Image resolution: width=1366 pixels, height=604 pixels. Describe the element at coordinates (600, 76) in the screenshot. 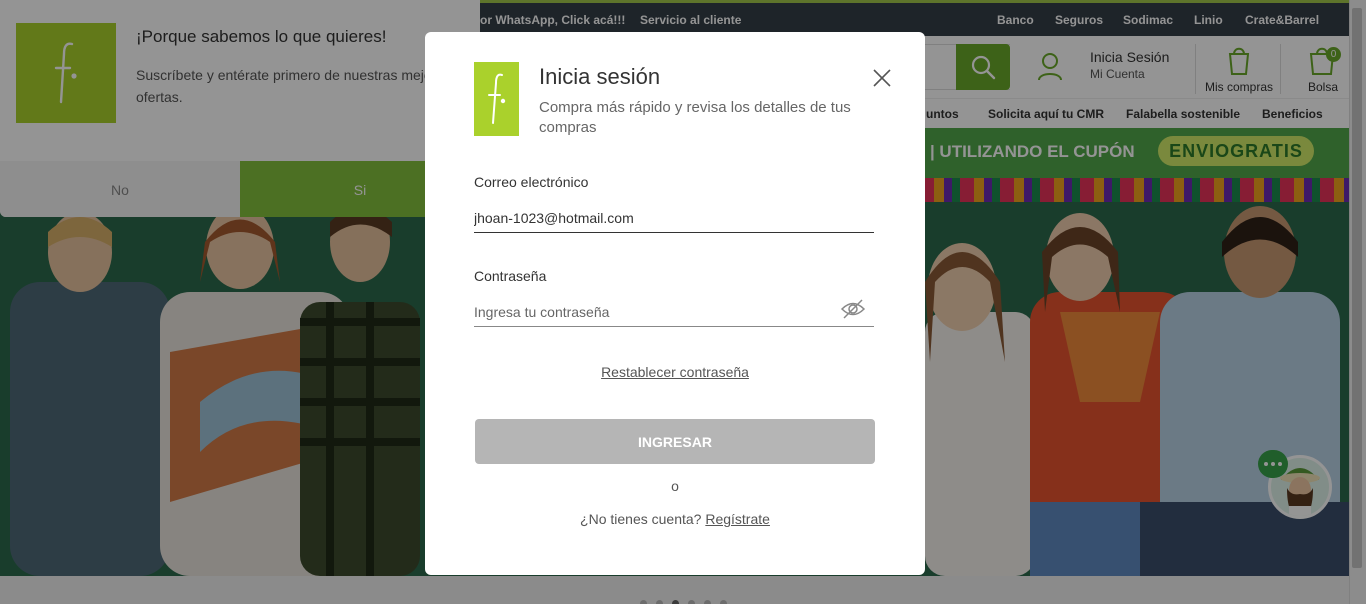

I see `modal-title: Inicia sesión` at that location.